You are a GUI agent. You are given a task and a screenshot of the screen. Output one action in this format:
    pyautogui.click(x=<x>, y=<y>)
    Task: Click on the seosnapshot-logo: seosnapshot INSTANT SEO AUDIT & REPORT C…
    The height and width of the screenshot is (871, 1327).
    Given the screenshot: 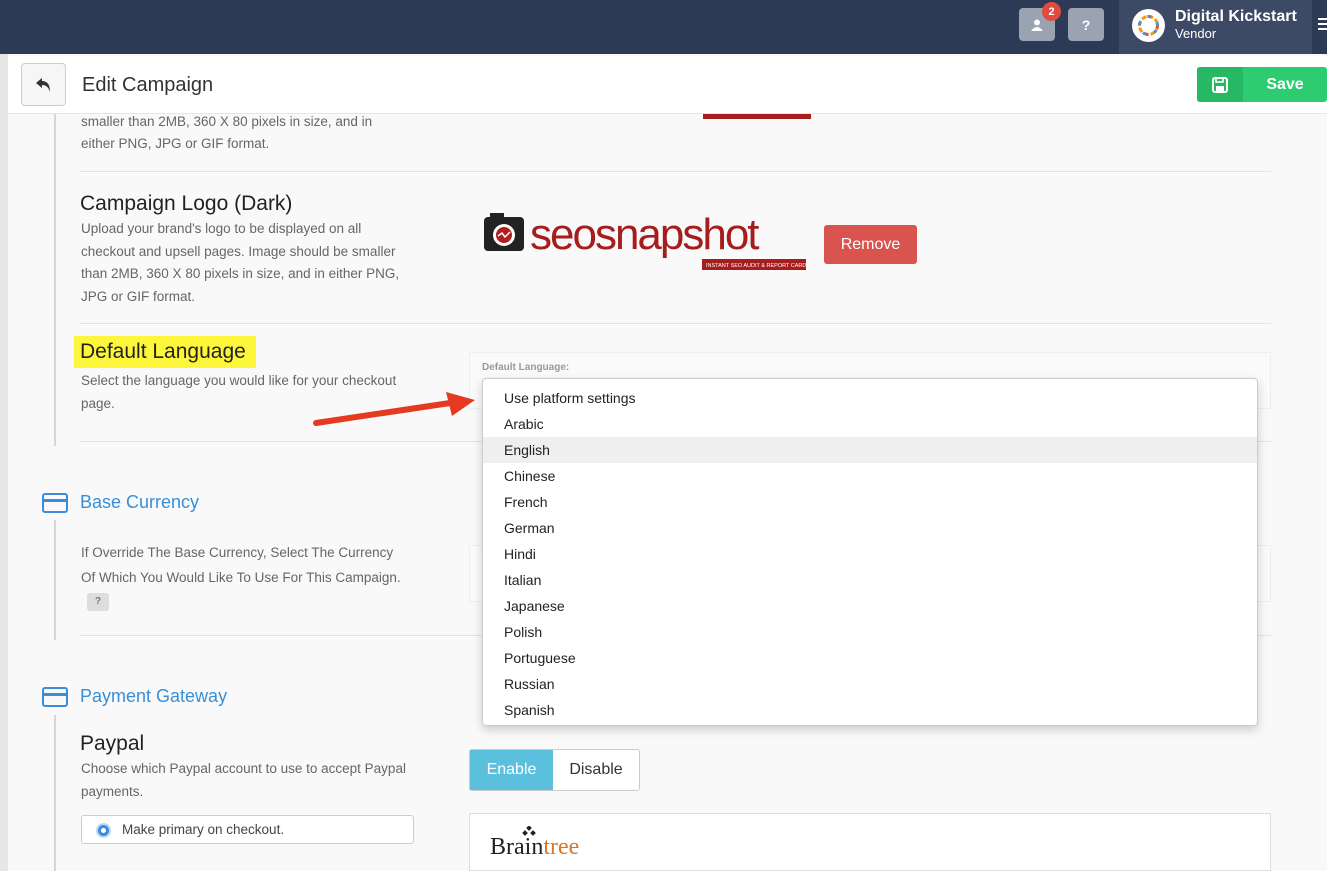 What is the action you would take?
    pyautogui.click(x=647, y=239)
    